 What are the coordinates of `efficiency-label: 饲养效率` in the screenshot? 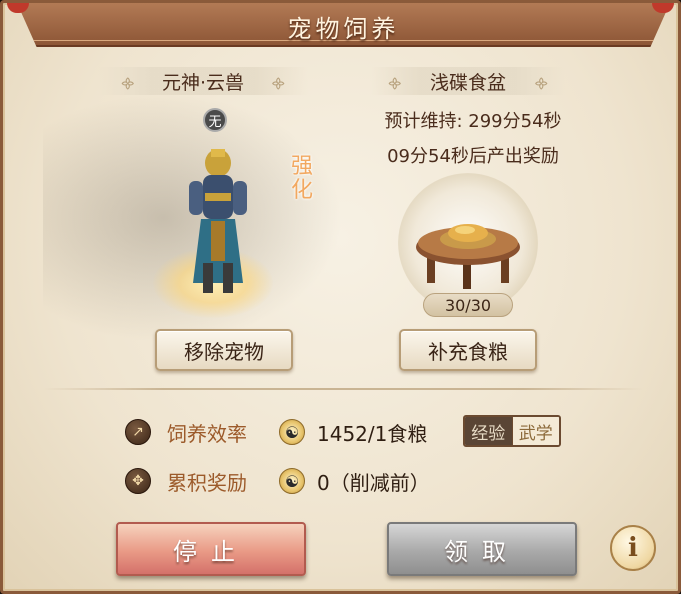 It's located at (207, 434).